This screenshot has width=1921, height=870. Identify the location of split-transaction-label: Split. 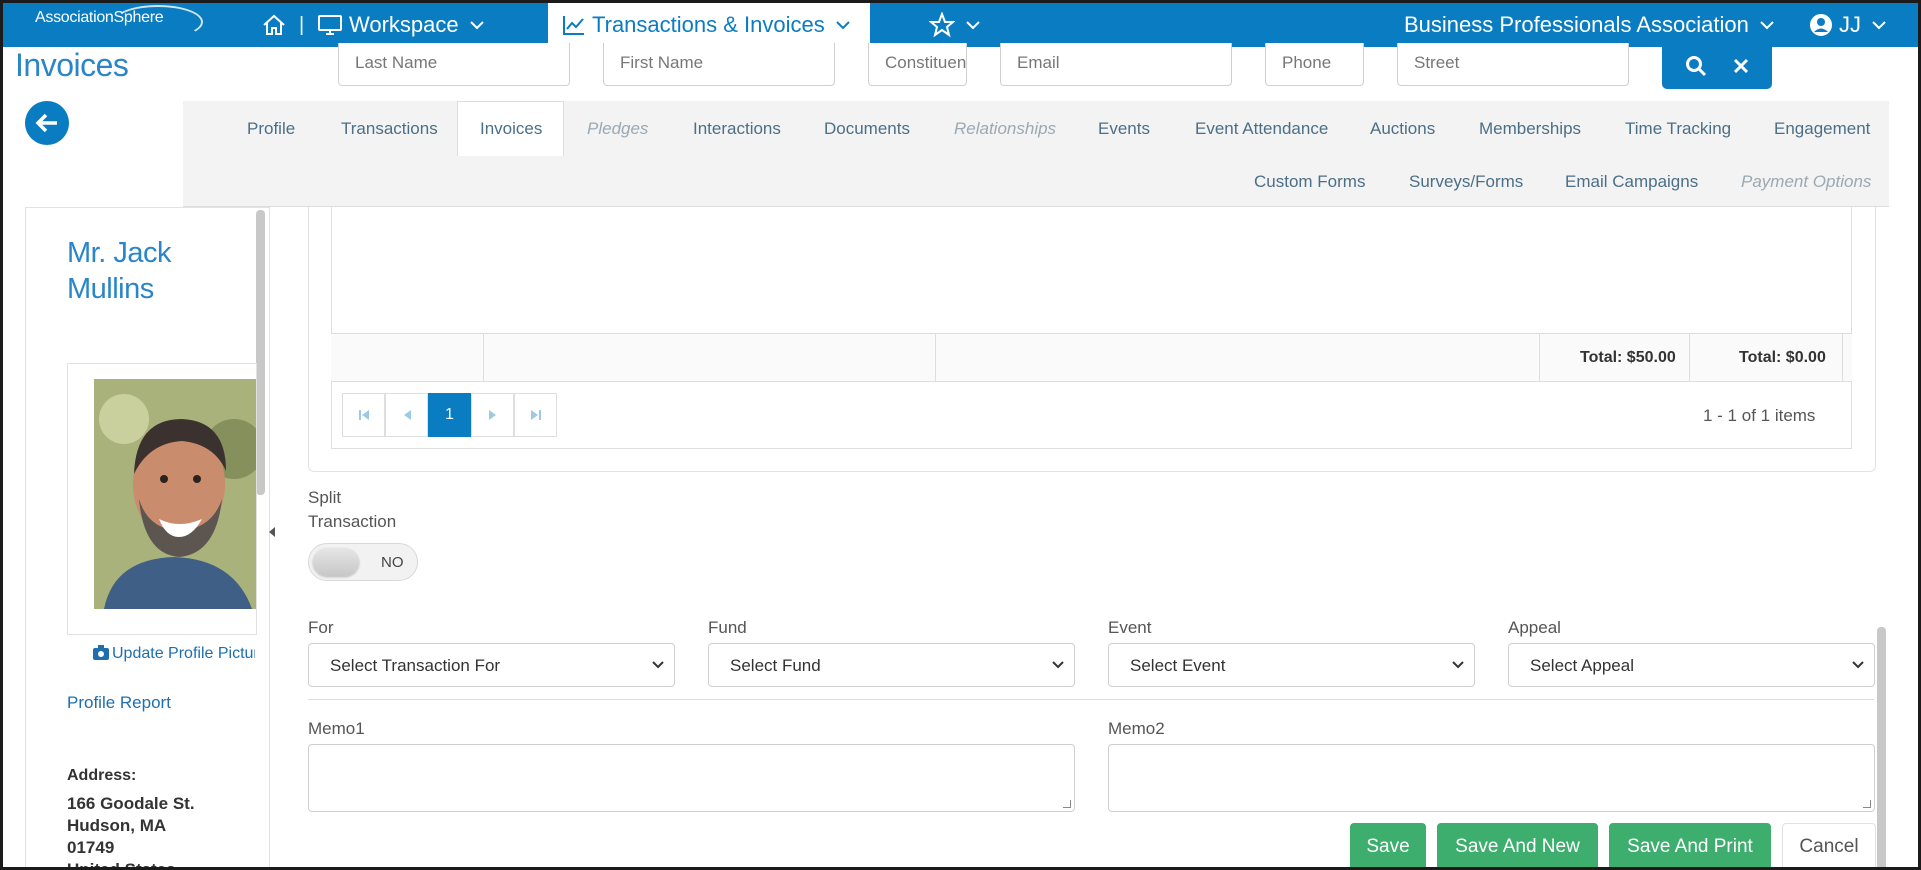
(325, 497).